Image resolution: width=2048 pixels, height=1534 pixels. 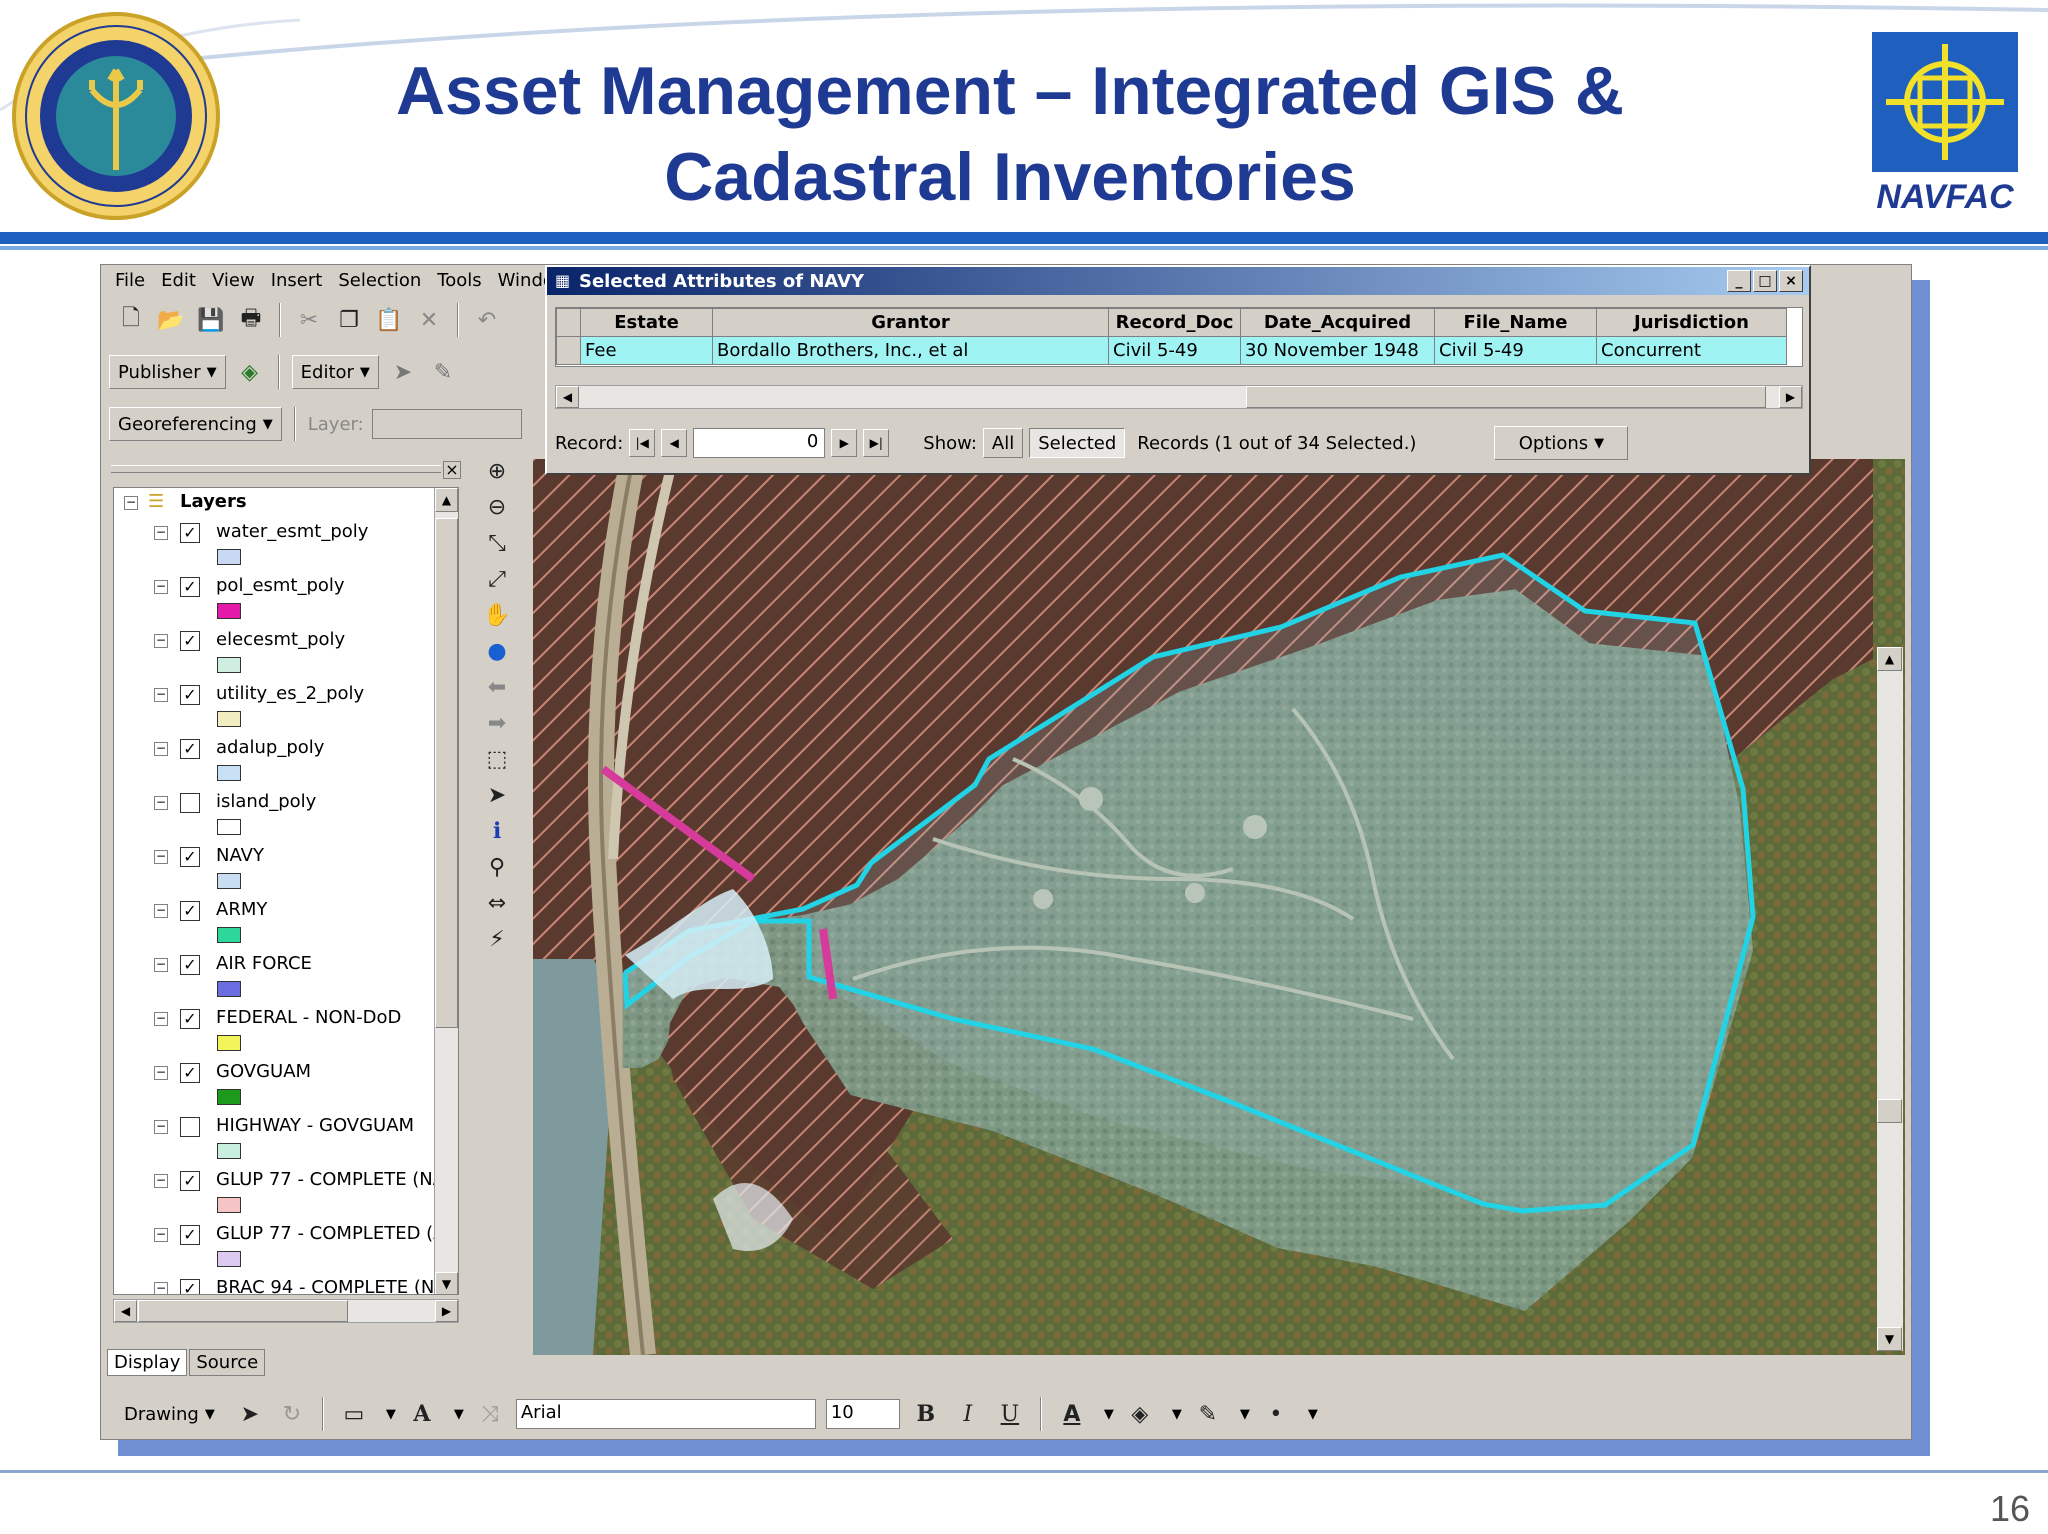 What do you see at coordinates (274, 815) in the screenshot?
I see `layer-item: − island_poly` at bounding box center [274, 815].